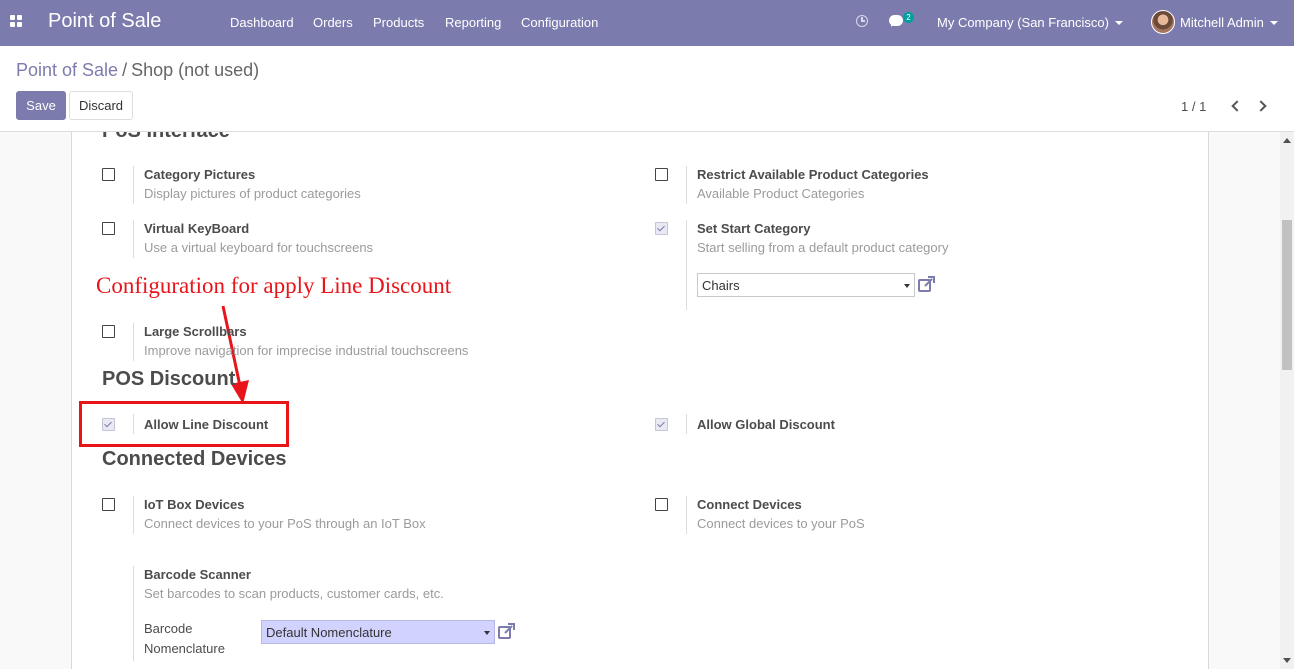 The width and height of the screenshot is (1294, 669). Describe the element at coordinates (813, 174) in the screenshot. I see `restrict-categories-title: Restrict Available Product Categories` at that location.